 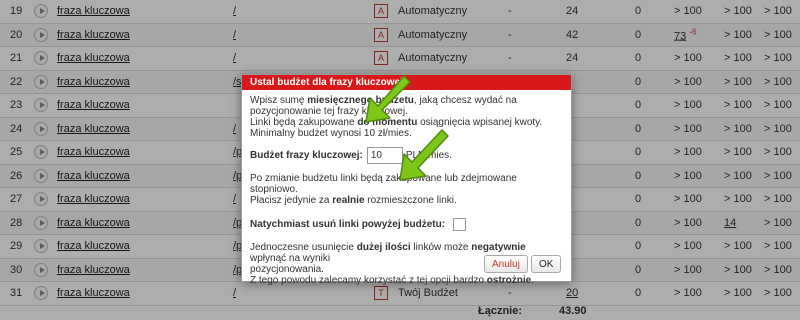 I want to click on ok-button: OK, so click(x=546, y=264).